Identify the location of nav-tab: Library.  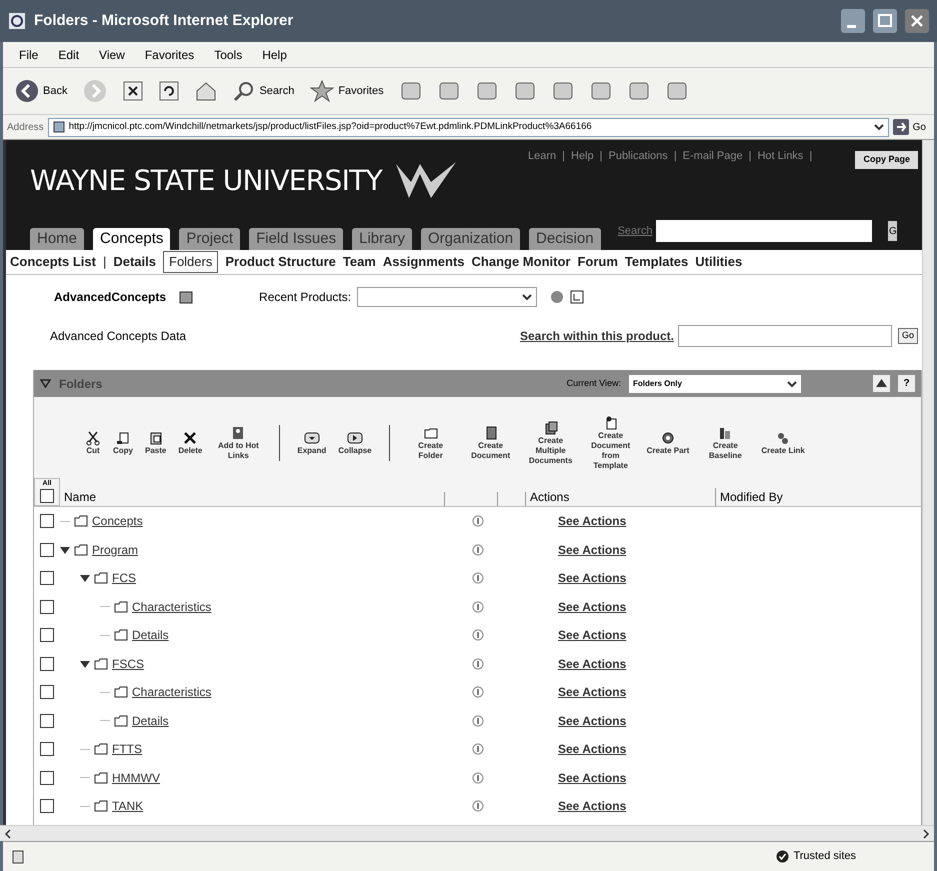
(382, 239).